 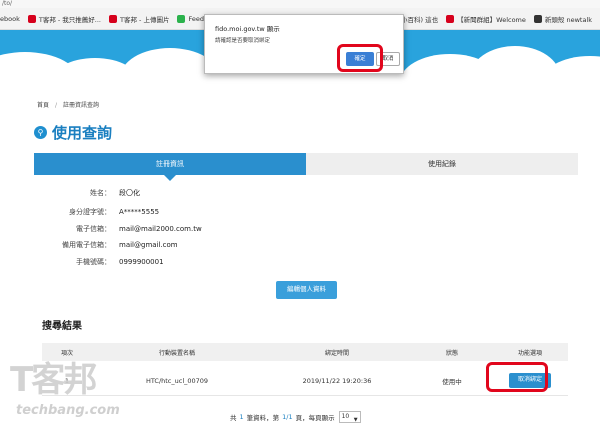 What do you see at coordinates (241, 417) in the screenshot?
I see `pager-total-records: 1` at bounding box center [241, 417].